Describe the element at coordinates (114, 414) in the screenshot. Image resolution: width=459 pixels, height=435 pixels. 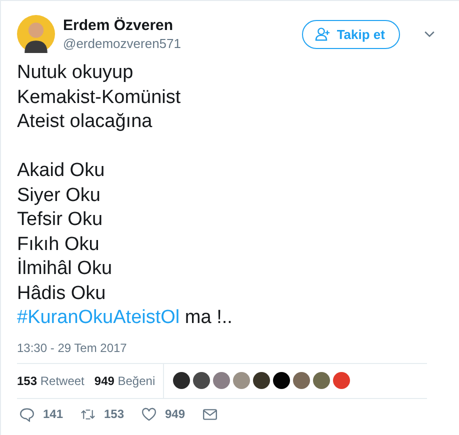
I see `action-count: 153` at that location.